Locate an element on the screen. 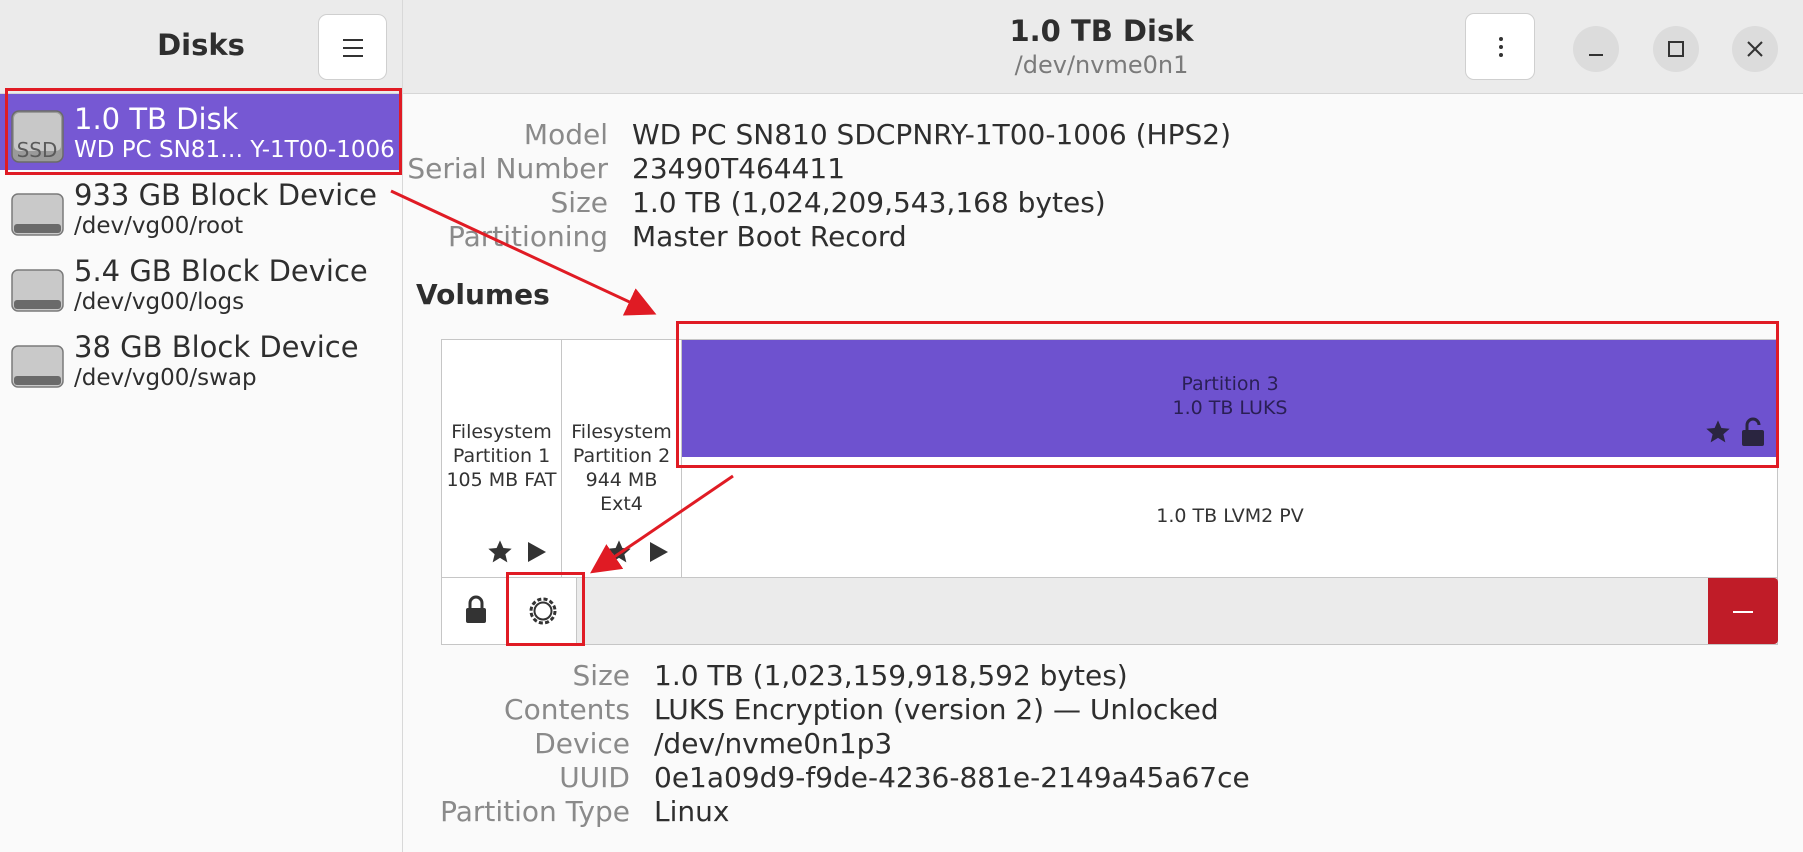  partitioning-value: Master Boot Record is located at coordinates (769, 236).